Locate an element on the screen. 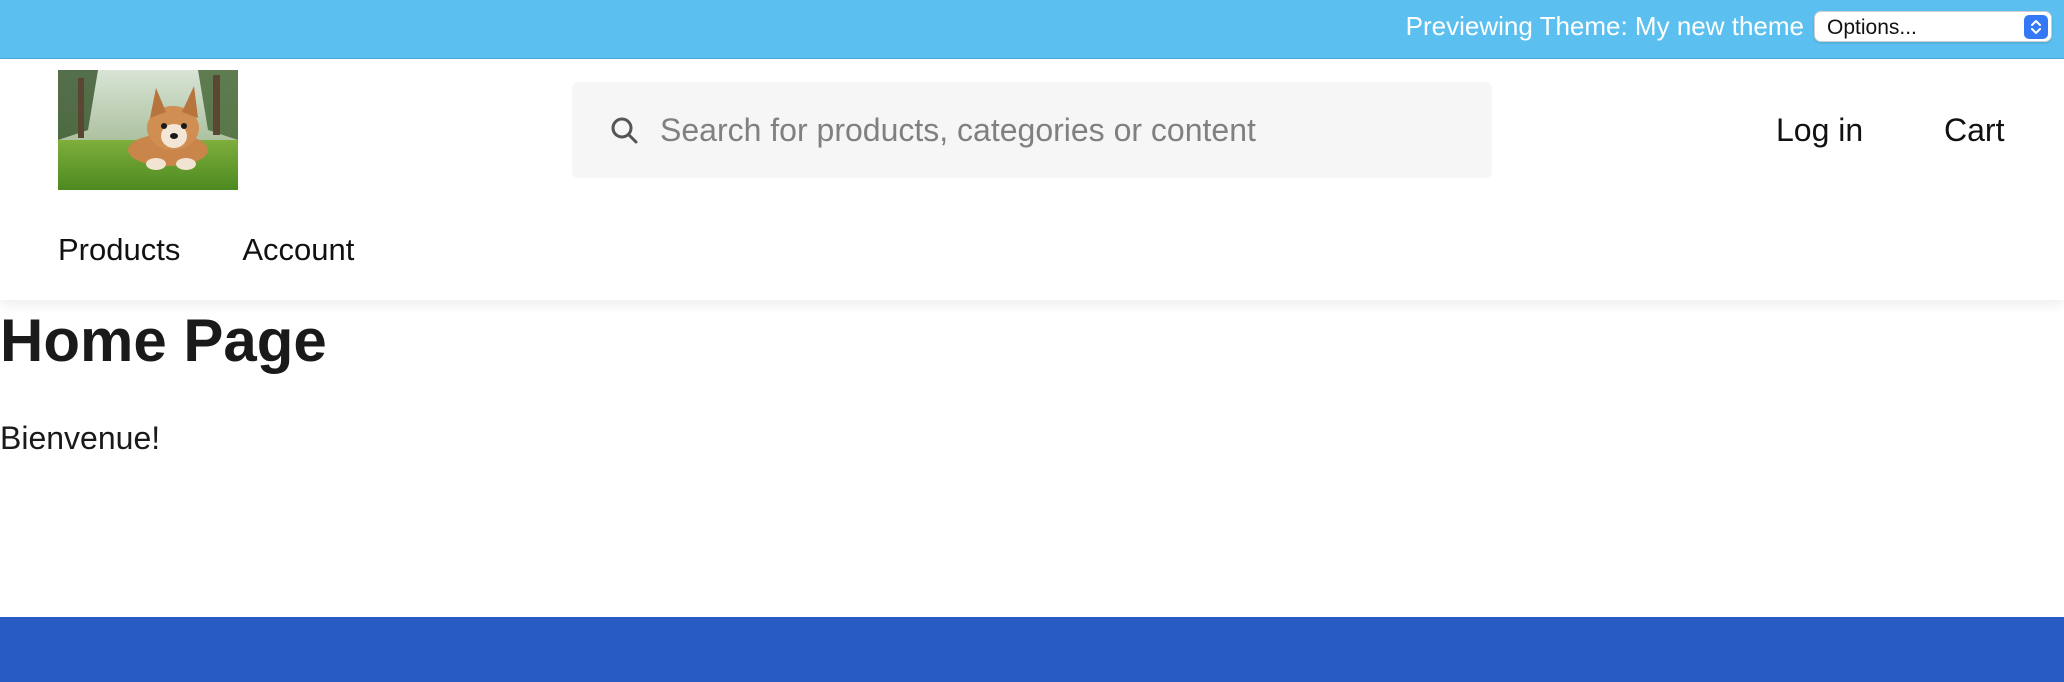 This screenshot has width=2064, height=682. nav-item-products: Products is located at coordinates (119, 250).